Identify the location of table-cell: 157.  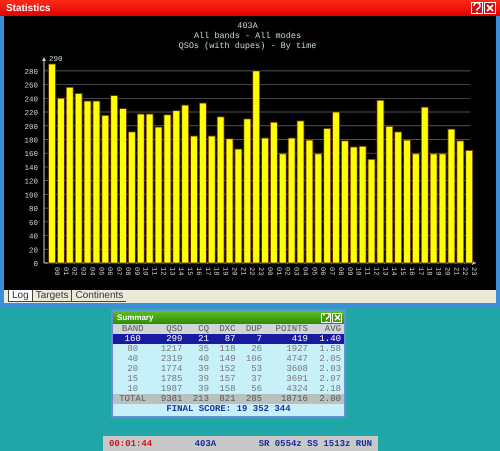
(225, 379).